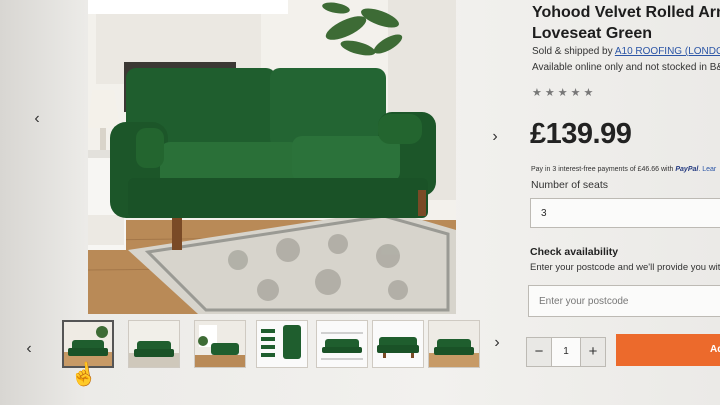 This screenshot has width=720, height=405. I want to click on sold-prefix: Sold & shipped by, so click(573, 51).